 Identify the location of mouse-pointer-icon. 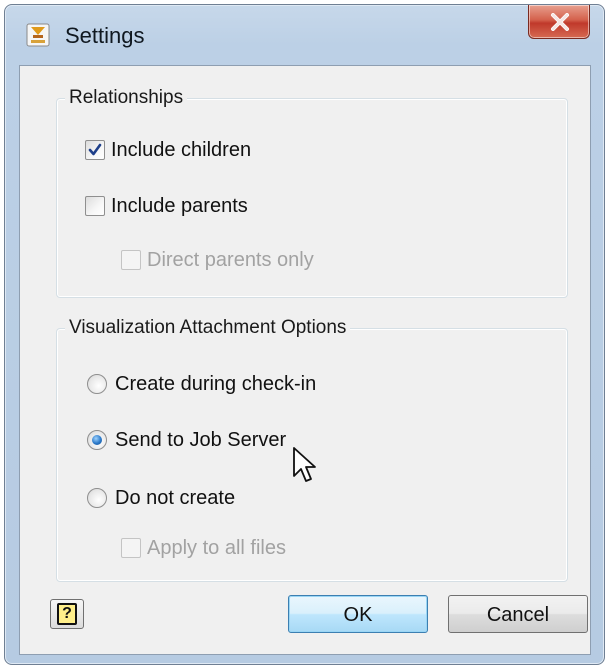
(304, 464).